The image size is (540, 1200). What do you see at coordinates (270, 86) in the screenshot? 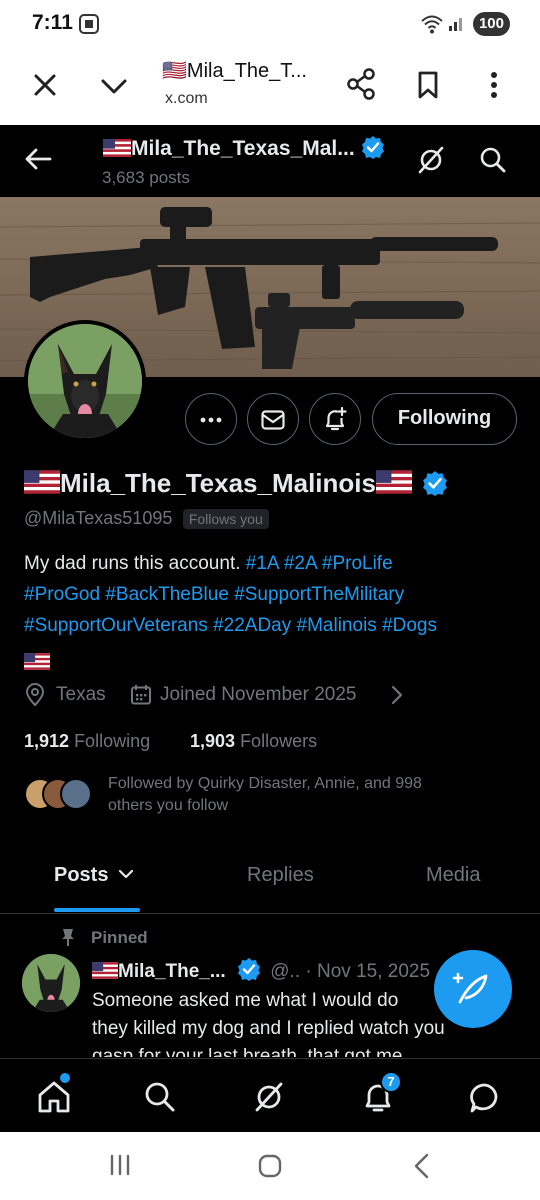
I see `browser-toolbar: 🇺🇸Mila_The_T... x.com` at bounding box center [270, 86].